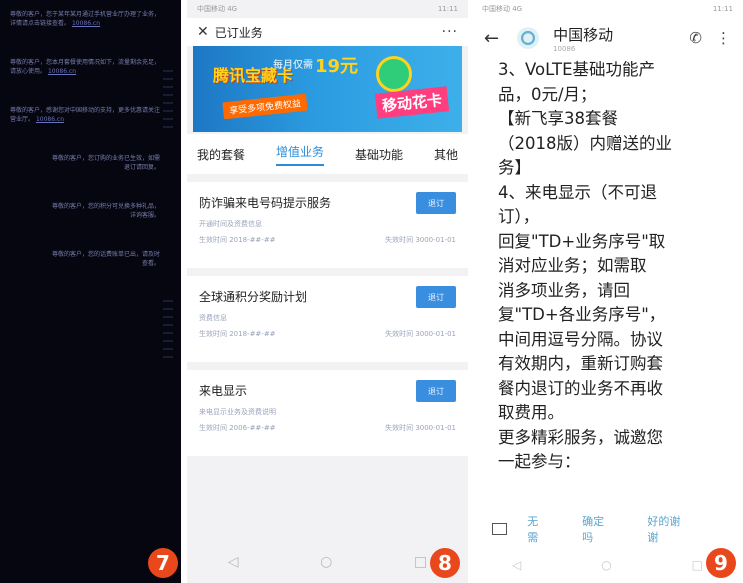  I want to click on service-subtitle: 来电显示业务及资费说明, so click(237, 412).